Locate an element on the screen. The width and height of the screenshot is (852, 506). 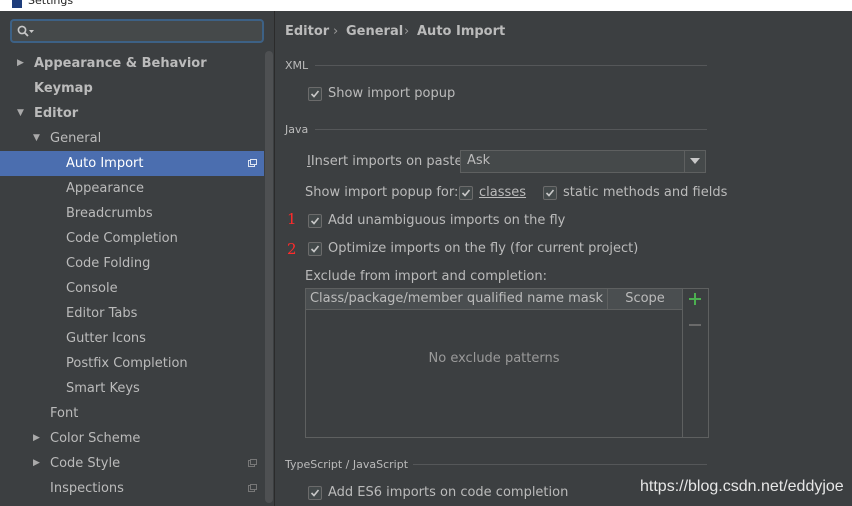
tree-item-label: Keymap is located at coordinates (63, 88).